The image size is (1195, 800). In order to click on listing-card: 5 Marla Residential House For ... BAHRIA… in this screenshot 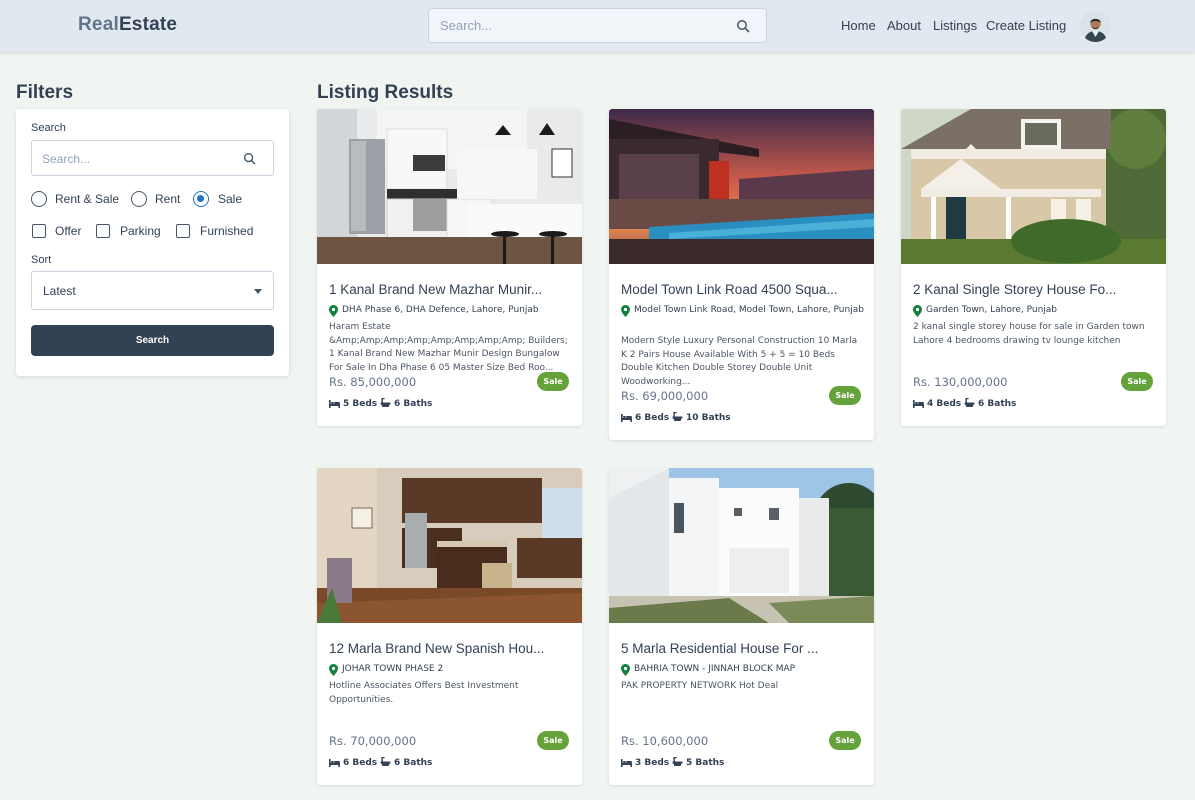, I will do `click(741, 626)`.